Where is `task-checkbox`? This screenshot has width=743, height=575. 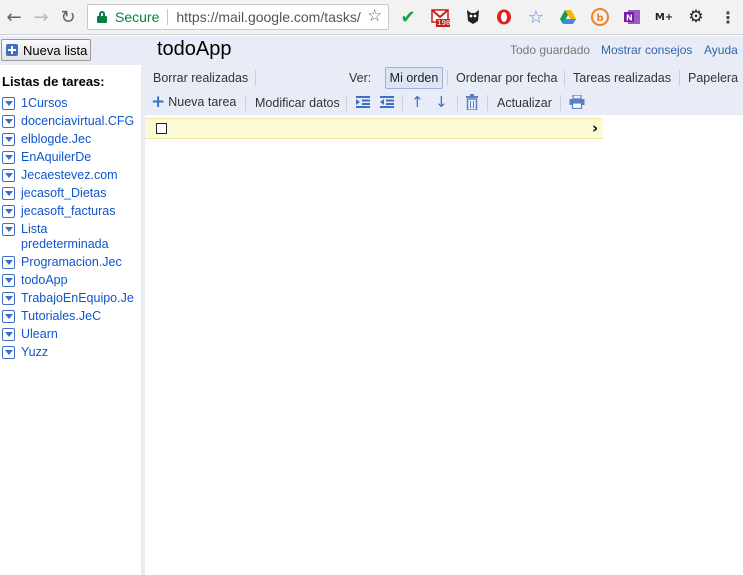
task-checkbox is located at coordinates (161, 128).